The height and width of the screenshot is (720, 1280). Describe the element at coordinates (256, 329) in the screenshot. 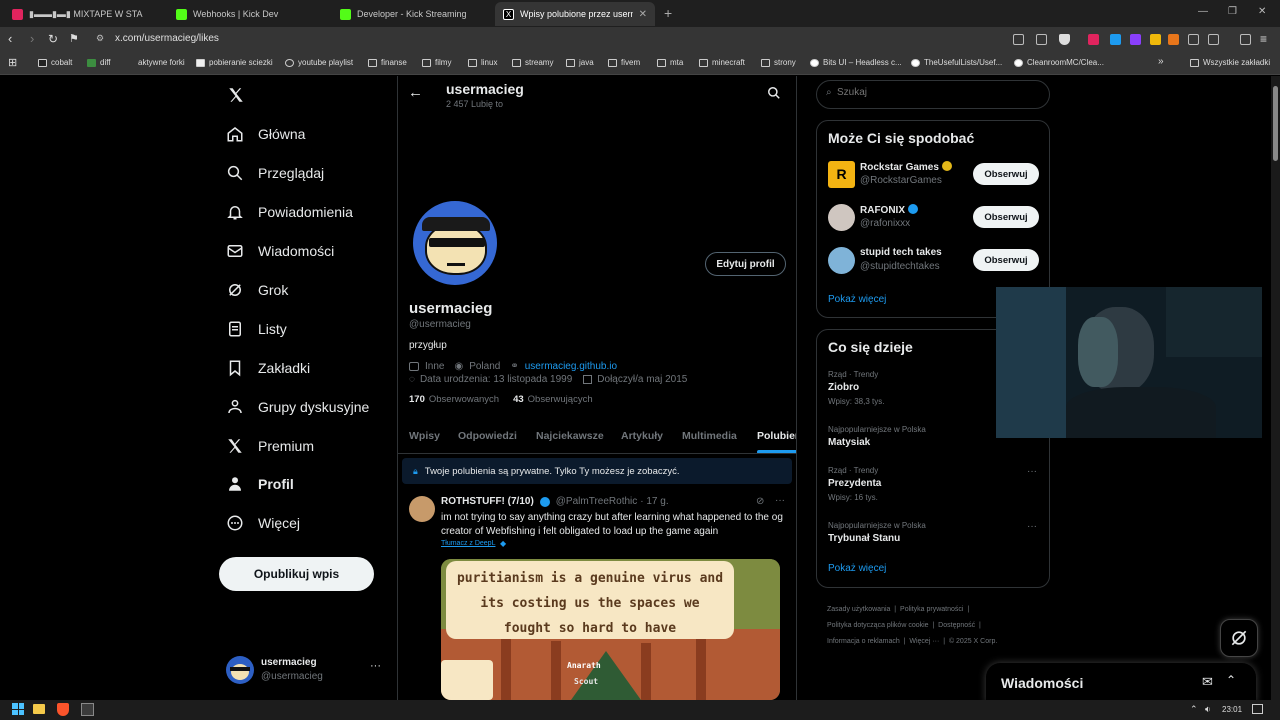

I see `nav-lists: Listy` at that location.